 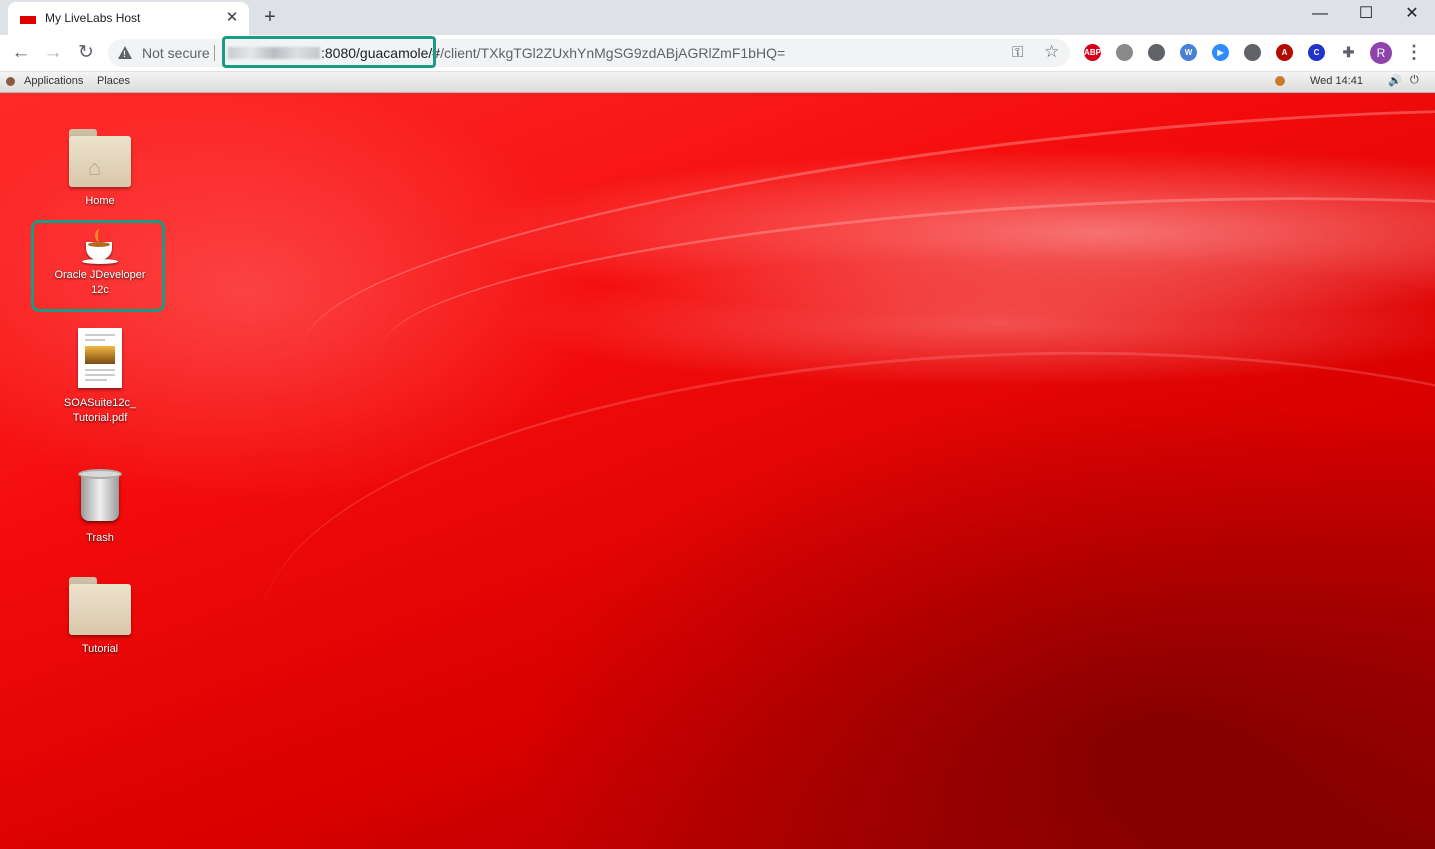 I want to click on icon-label: SOASuite12c_, so click(x=100, y=403).